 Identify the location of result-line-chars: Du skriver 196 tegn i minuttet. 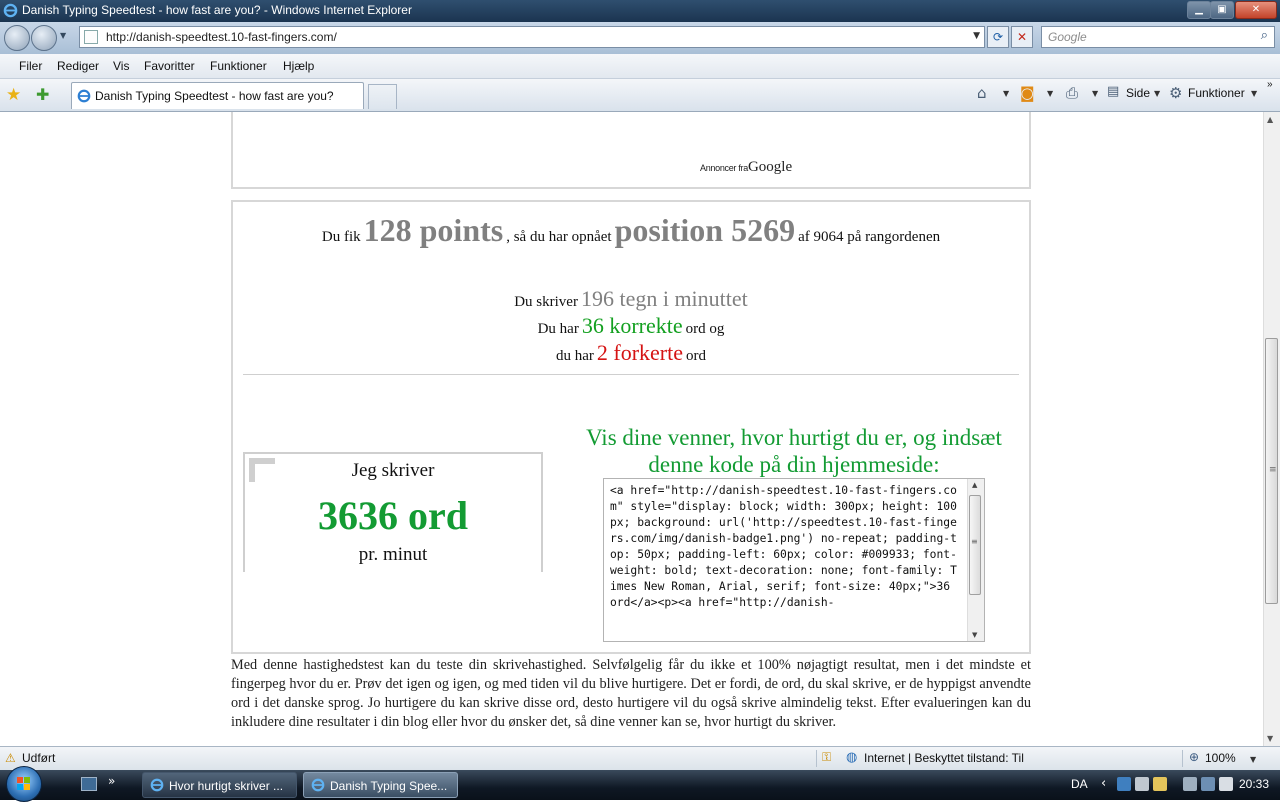
(631, 299).